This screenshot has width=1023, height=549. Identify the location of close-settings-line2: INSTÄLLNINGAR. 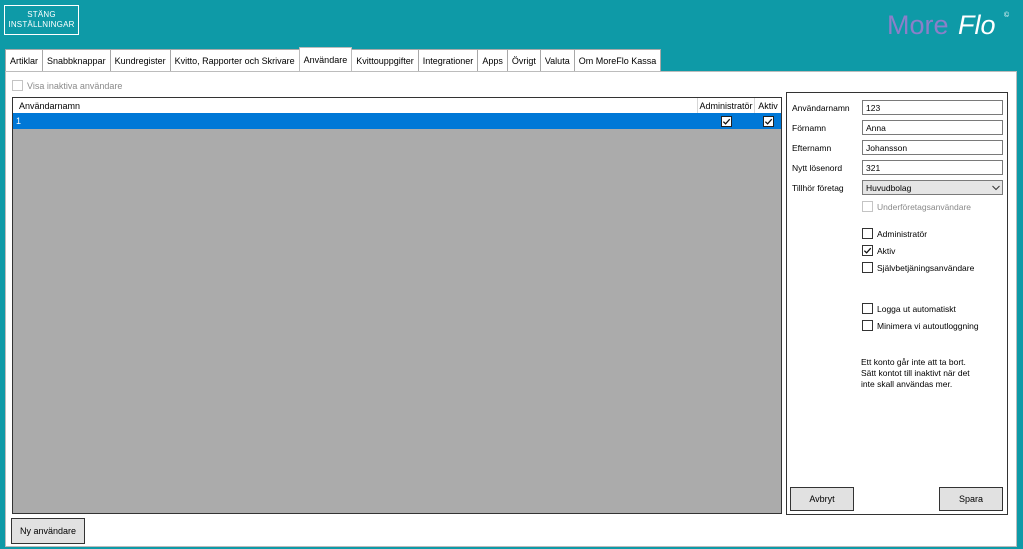
(41, 24).